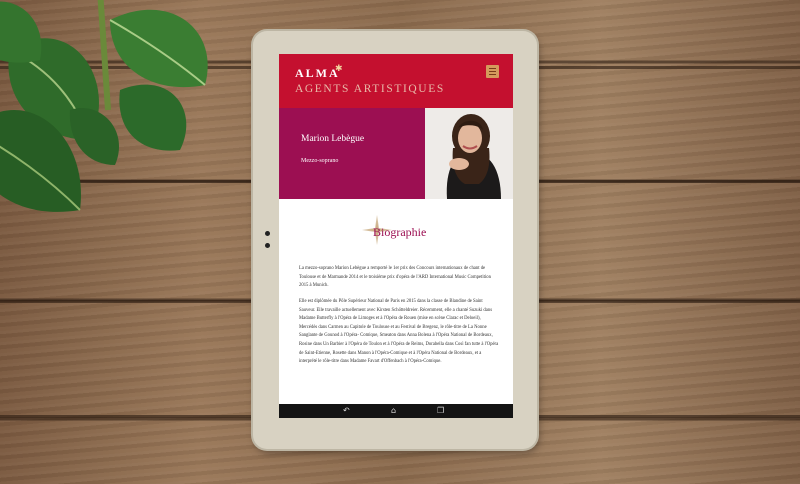 This screenshot has height=484, width=800. Describe the element at coordinates (267, 245) in the screenshot. I see `tablet-sensor` at that location.